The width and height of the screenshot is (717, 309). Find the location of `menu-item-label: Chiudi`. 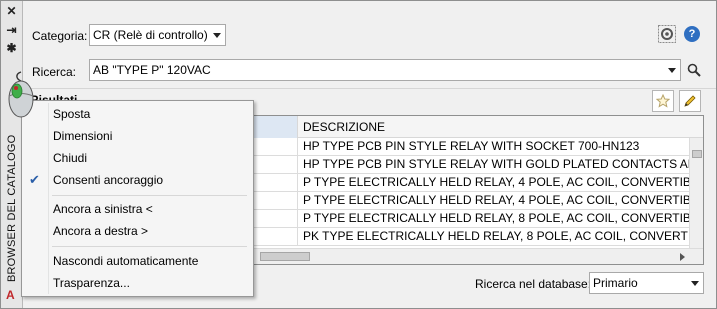

menu-item-label: Chiudi is located at coordinates (70, 158).